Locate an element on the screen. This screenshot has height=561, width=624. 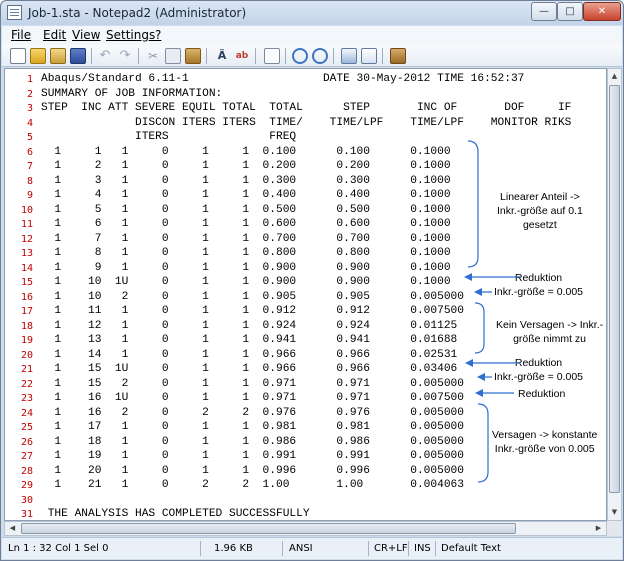
redo-icon: ↷ is located at coordinates (125, 56).